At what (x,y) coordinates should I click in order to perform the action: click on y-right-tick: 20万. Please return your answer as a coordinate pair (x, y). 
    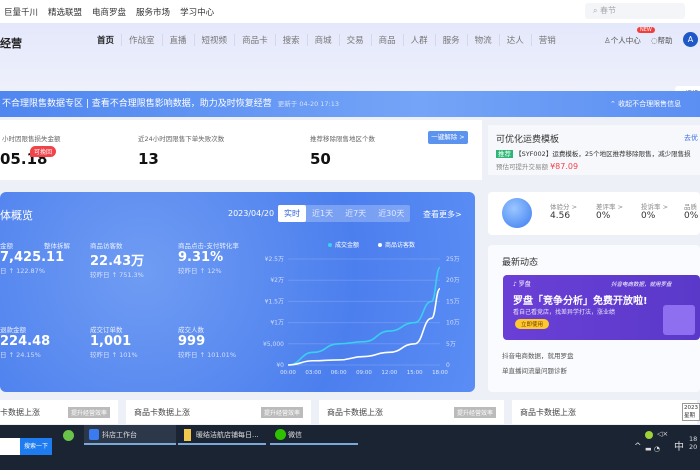
    Looking at the image, I should click on (453, 280).